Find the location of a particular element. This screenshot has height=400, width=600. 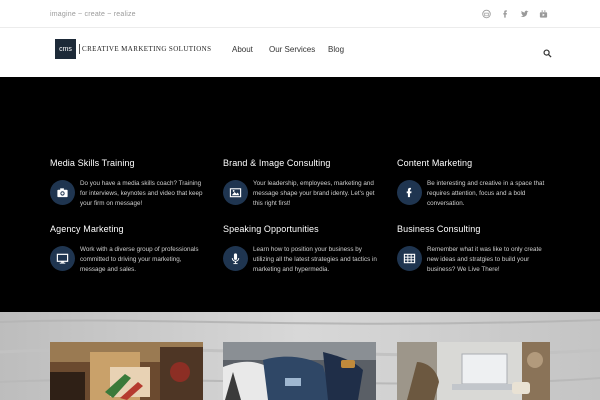

site-logo: cms Creative Marketing Solutions is located at coordinates (133, 49).